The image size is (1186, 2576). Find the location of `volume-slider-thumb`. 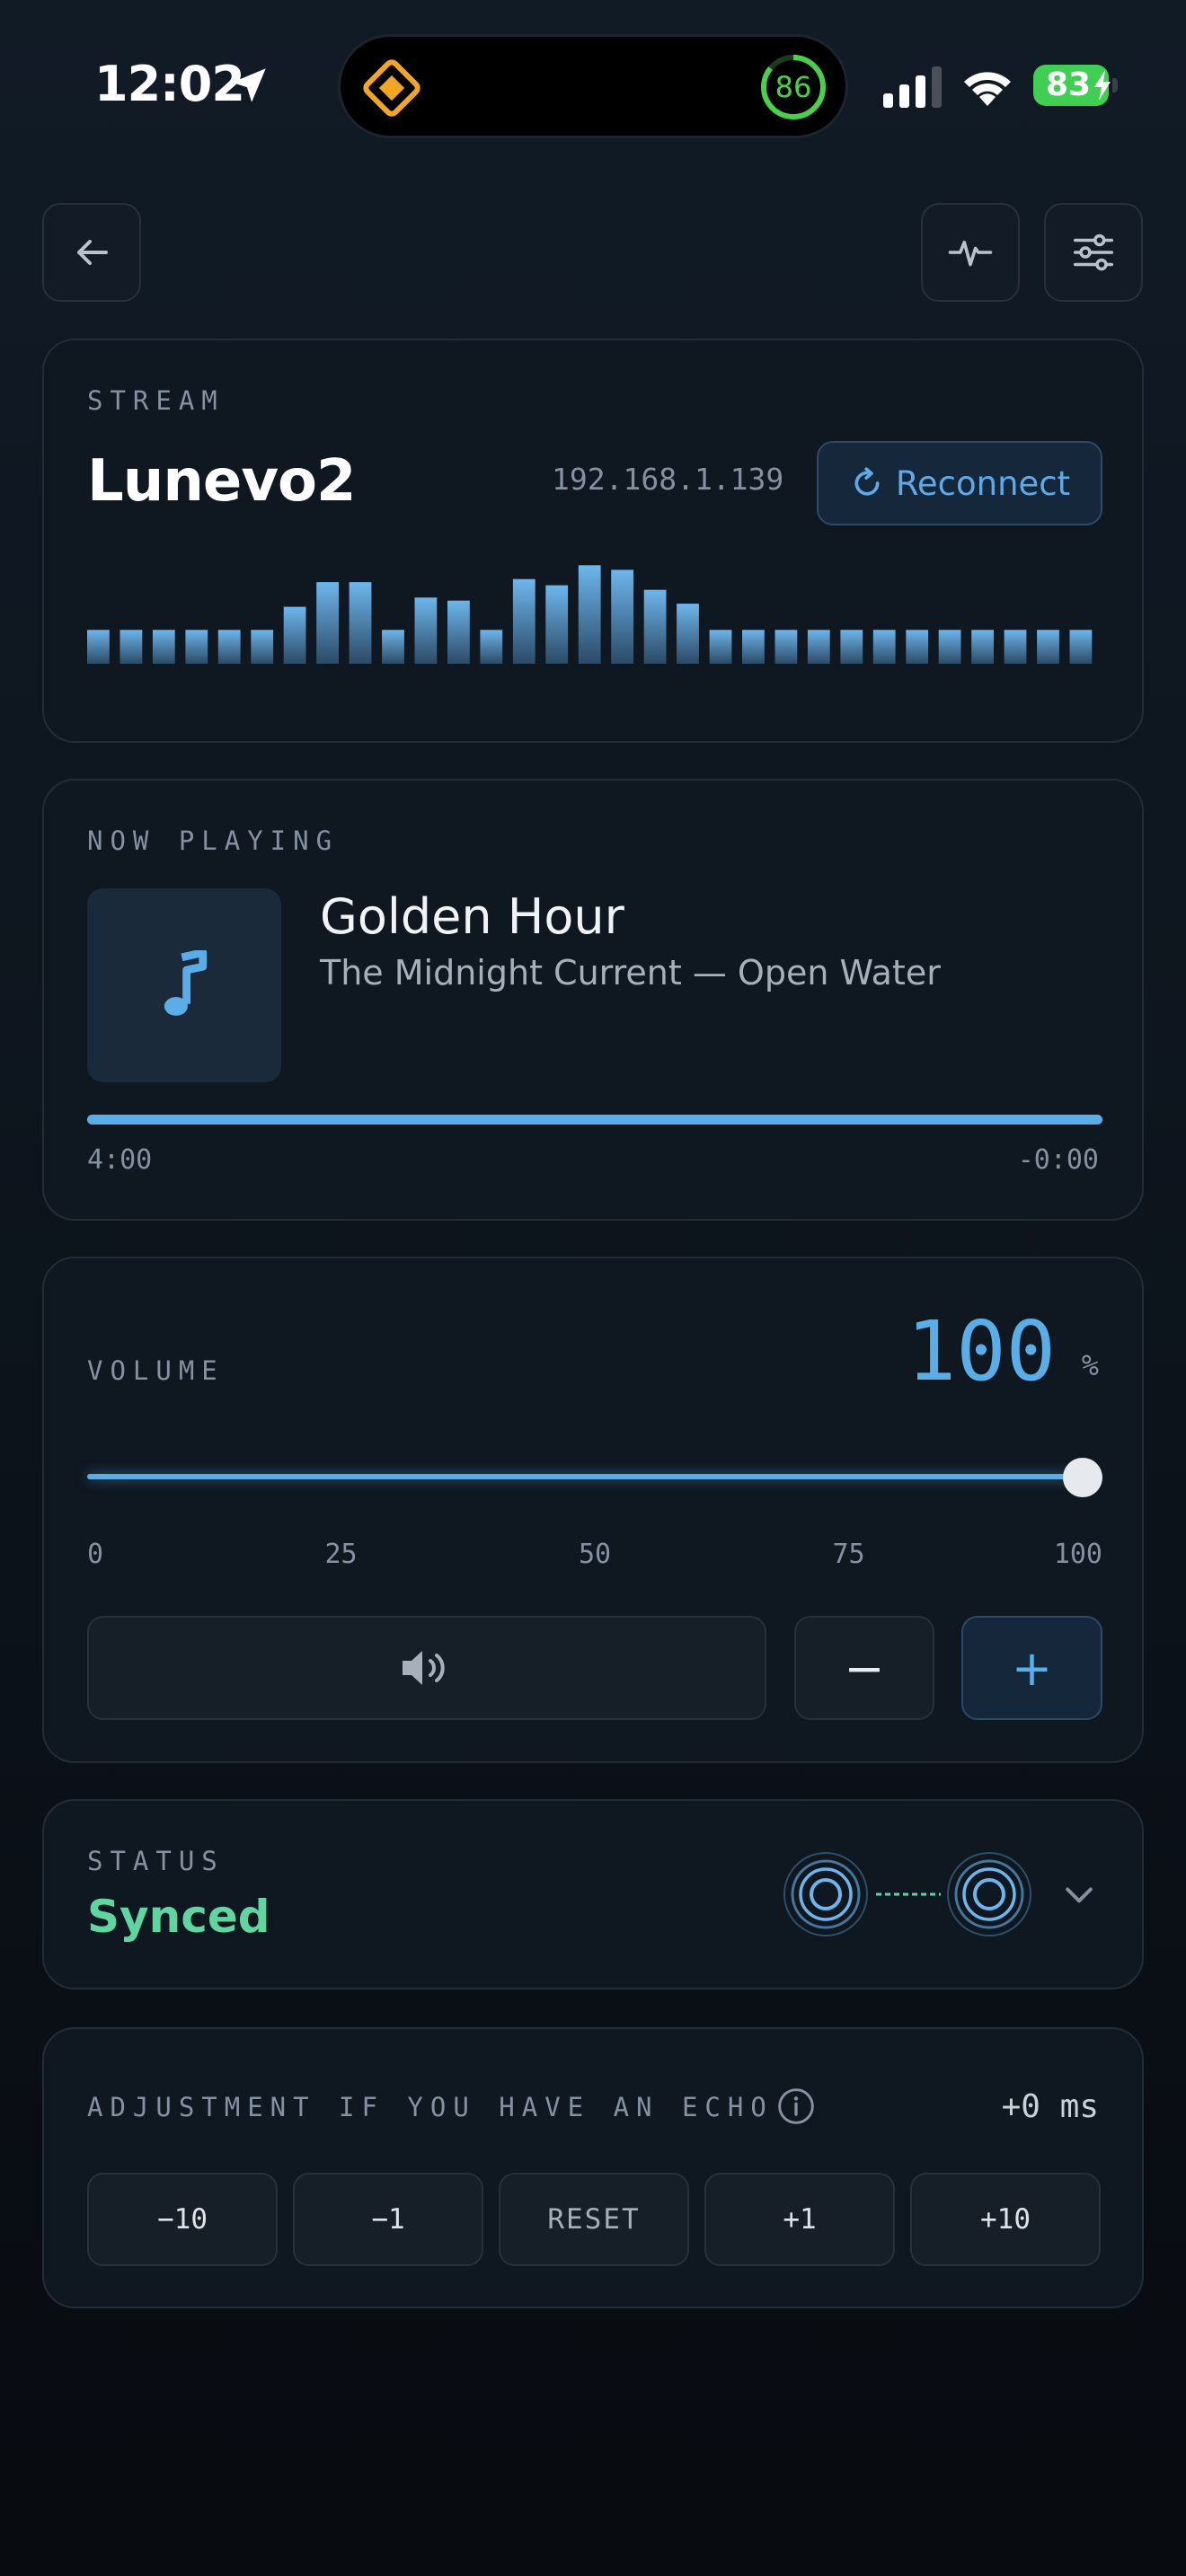

volume-slider-thumb is located at coordinates (1082, 1477).